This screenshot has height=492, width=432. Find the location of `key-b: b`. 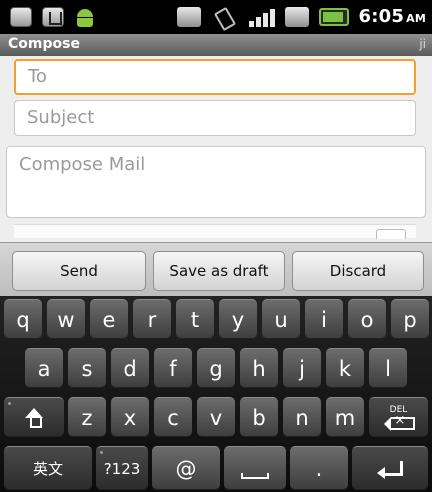

key-b: b is located at coordinates (259, 417).